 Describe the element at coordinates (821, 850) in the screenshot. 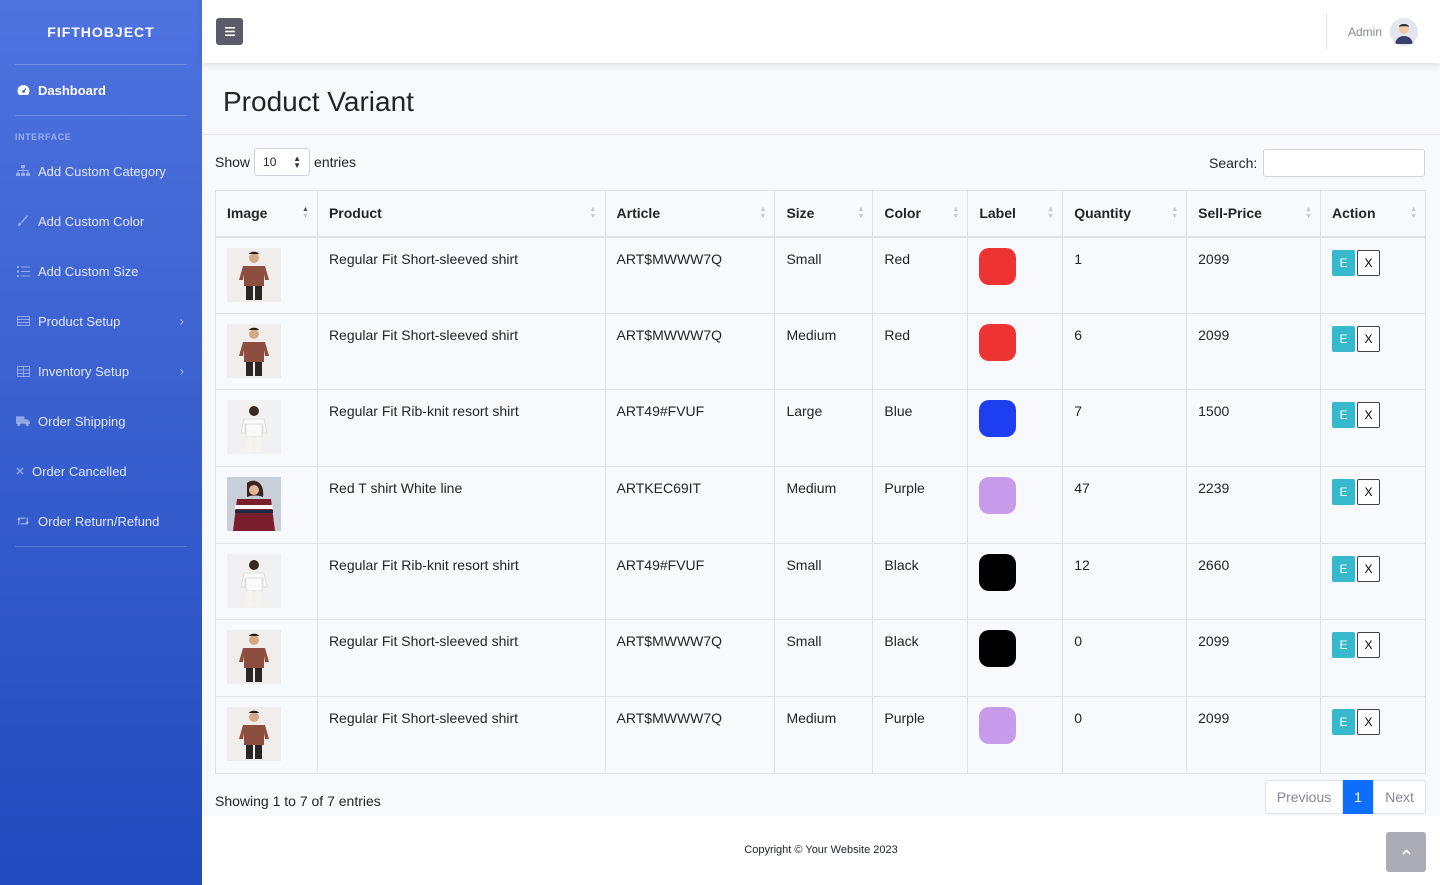

I see `footer: Copyright © Your Website 2023` at that location.